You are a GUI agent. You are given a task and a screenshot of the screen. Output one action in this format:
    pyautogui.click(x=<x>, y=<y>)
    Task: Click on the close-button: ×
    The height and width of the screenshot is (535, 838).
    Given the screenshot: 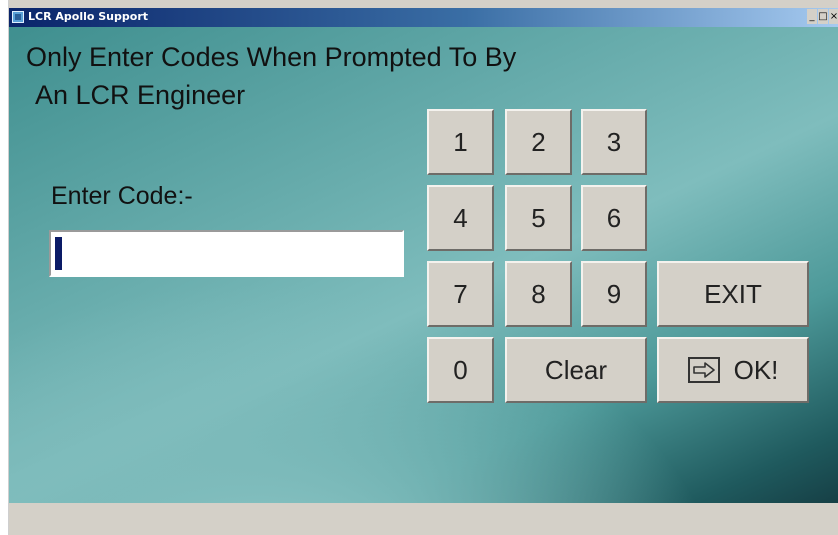 What is the action you would take?
    pyautogui.click(x=833, y=16)
    